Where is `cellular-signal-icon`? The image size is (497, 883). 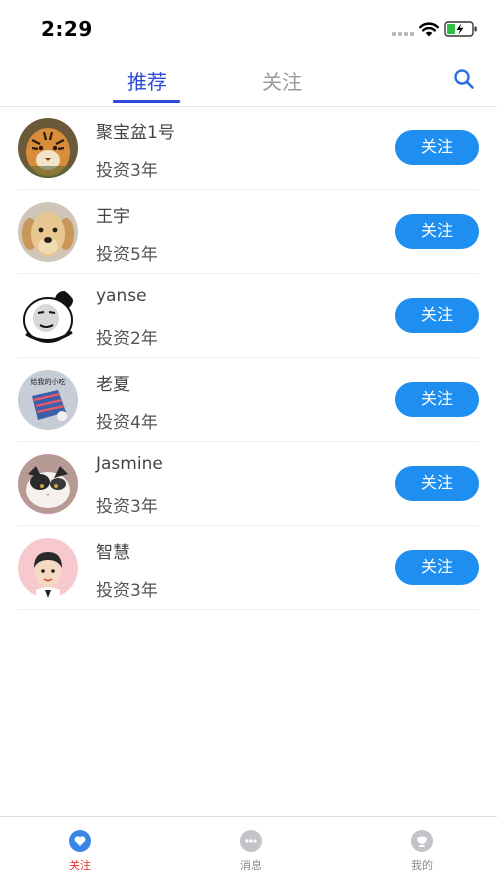
cellular-signal-icon is located at coordinates (403, 34).